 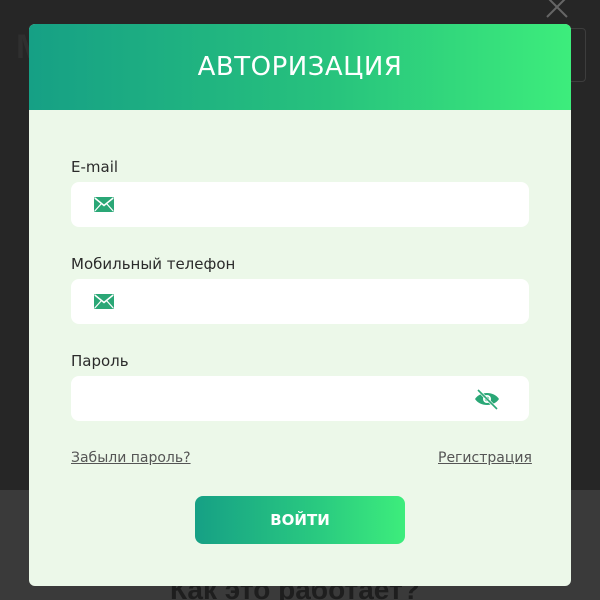 I want to click on password-input, so click(x=277, y=398).